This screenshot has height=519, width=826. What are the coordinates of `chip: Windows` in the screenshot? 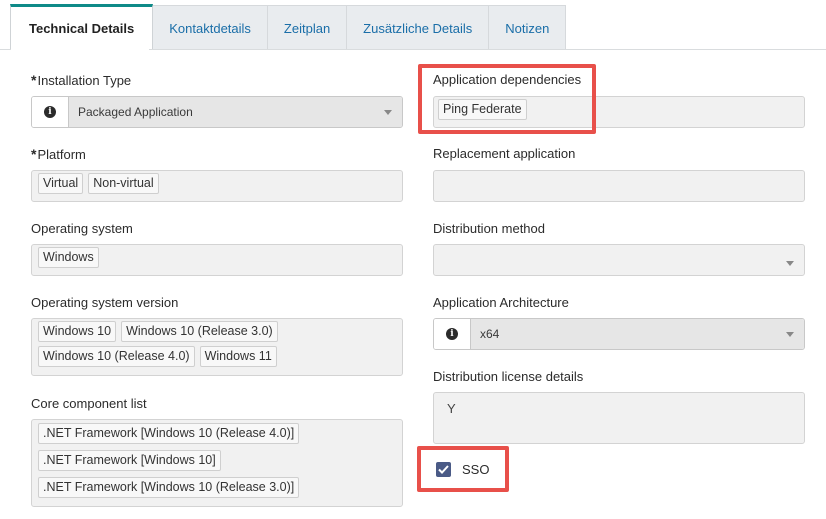 It's located at (68, 257).